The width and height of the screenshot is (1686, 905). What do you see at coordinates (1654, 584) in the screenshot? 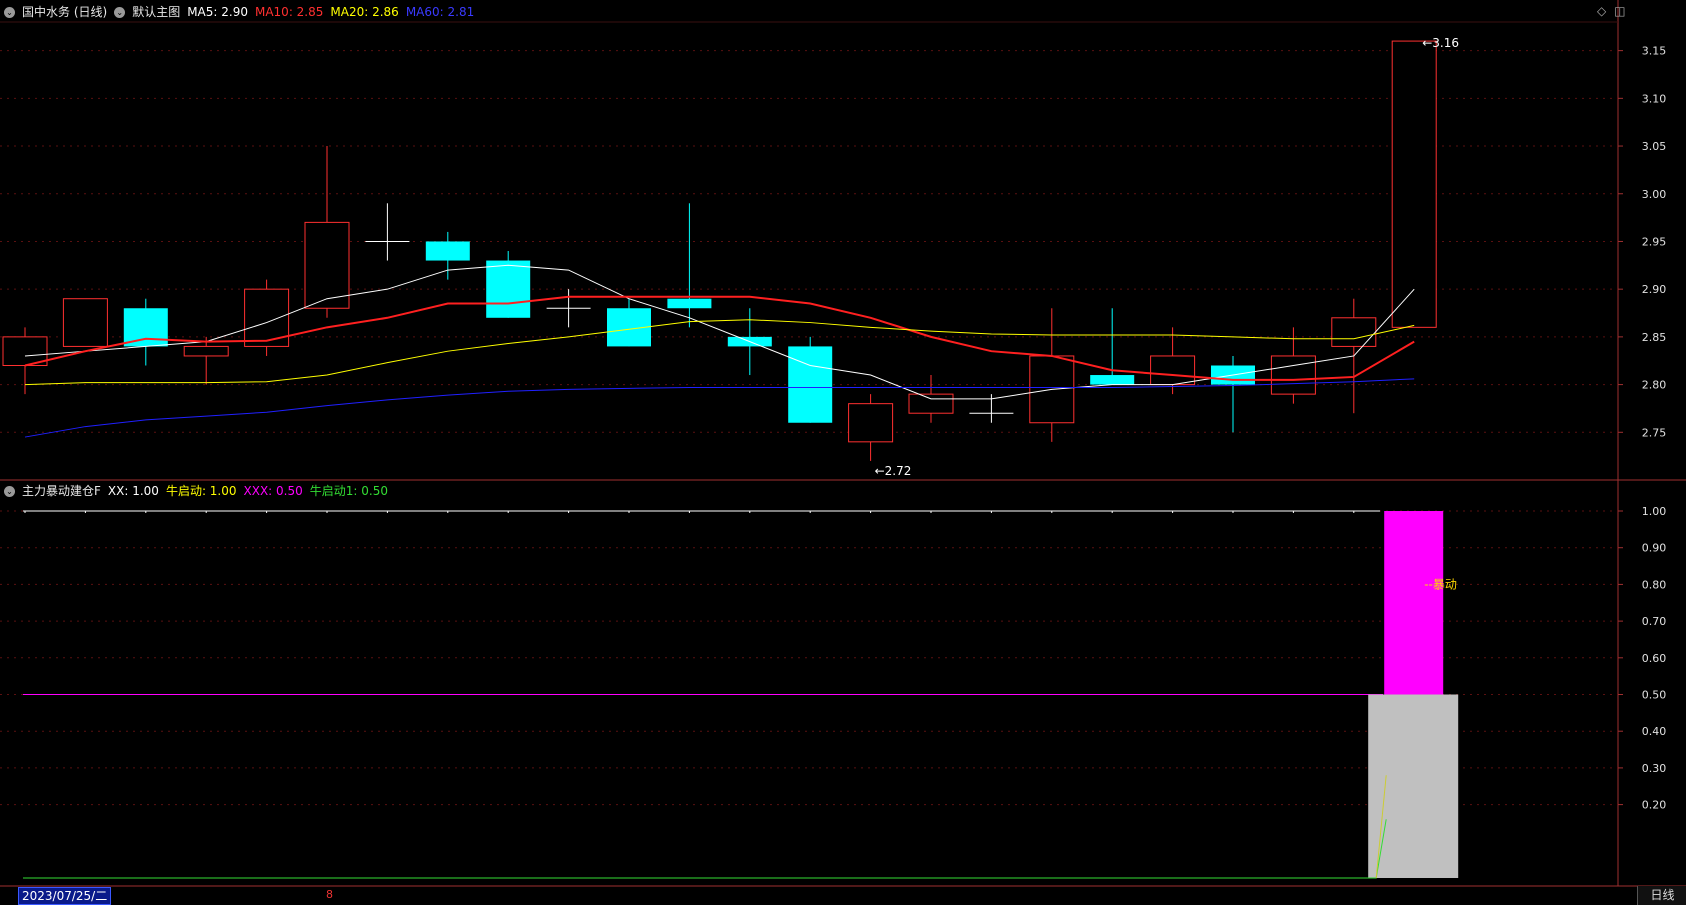
I see `indicator-tick-label: 0.80` at bounding box center [1654, 584].